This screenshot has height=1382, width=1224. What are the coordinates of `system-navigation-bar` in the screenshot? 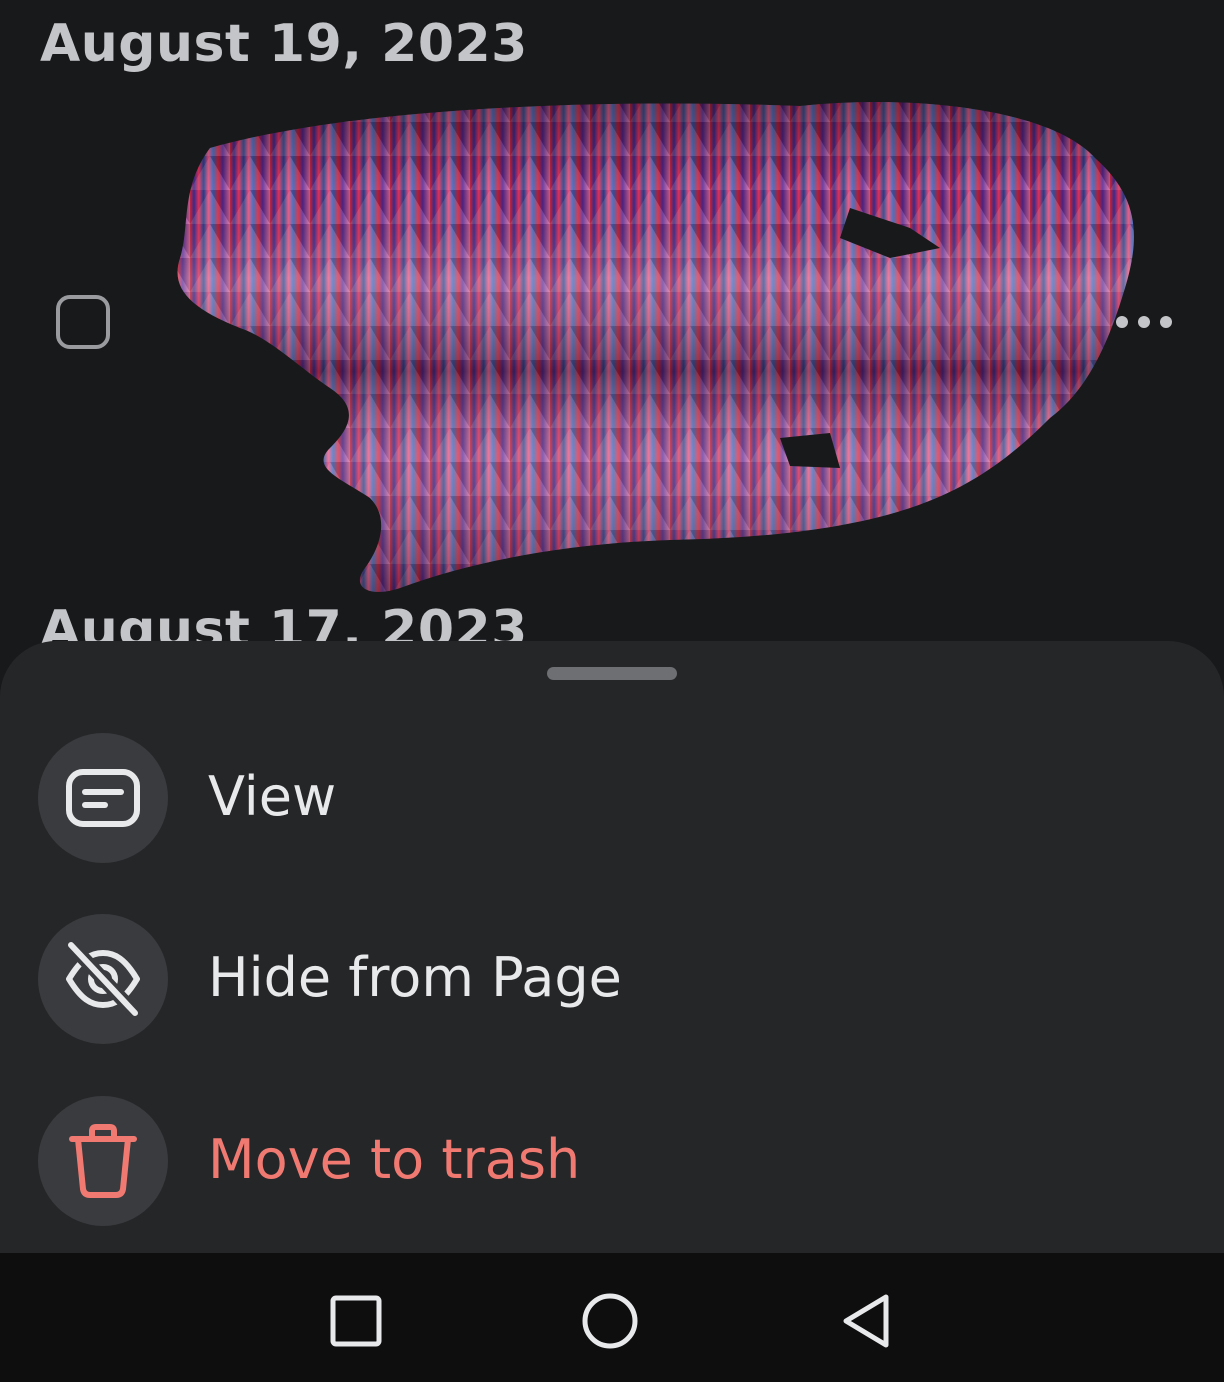 It's located at (612, 1317).